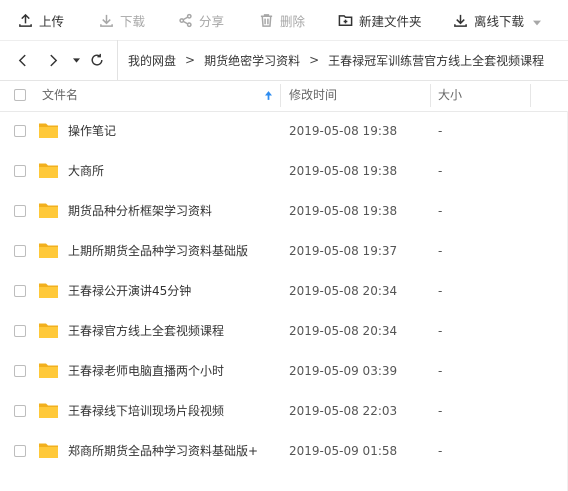  I want to click on file-name: 王春禄老师电脑直播两个小时, so click(146, 371).